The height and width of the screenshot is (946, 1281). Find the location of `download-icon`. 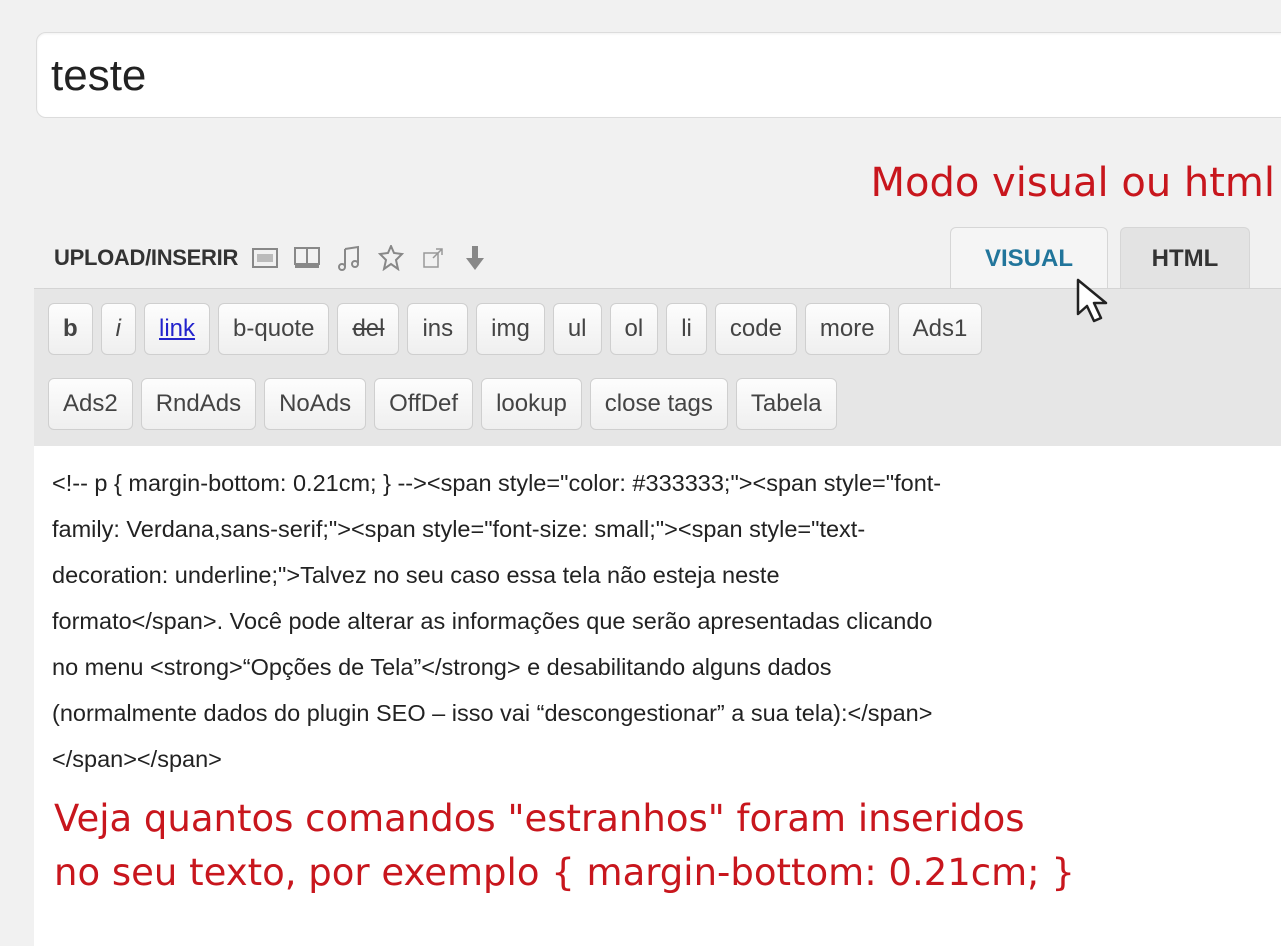

download-icon is located at coordinates (475, 258).